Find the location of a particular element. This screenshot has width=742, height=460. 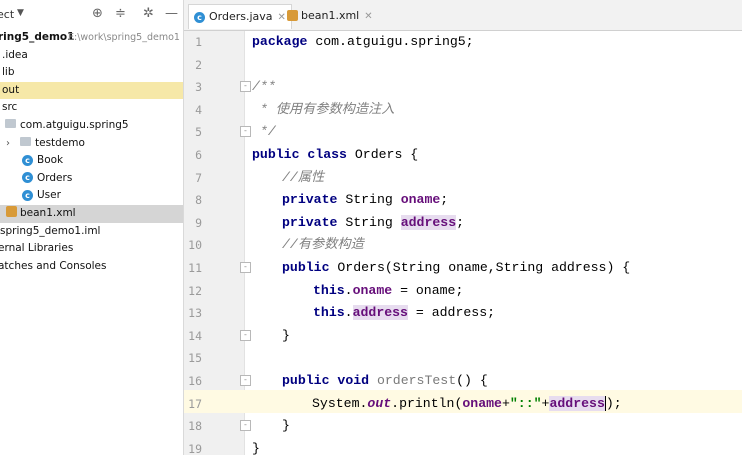

chevron-down-icon: ▼ is located at coordinates (20, 13).